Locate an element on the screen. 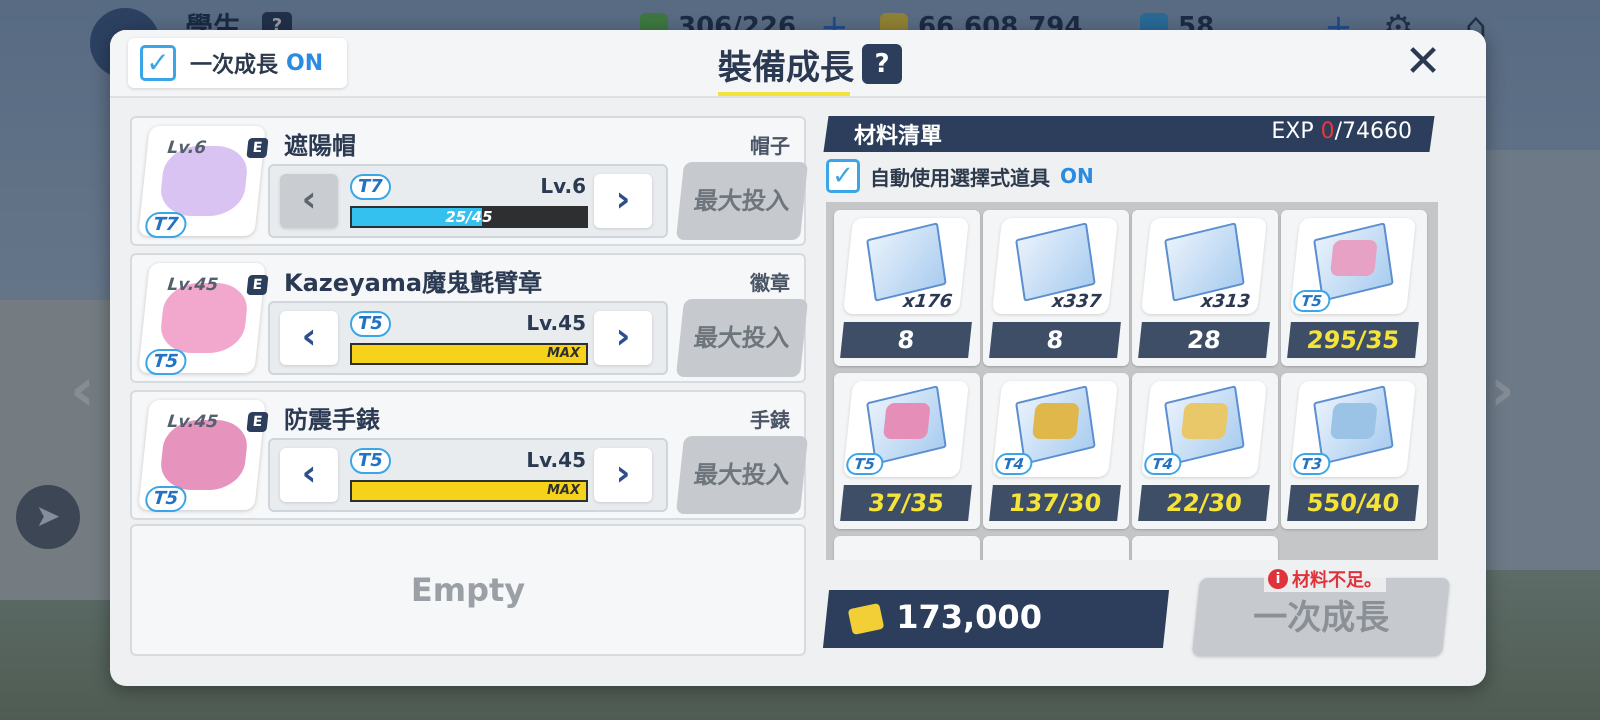  level-selector: ‹ T5 Lv.45 MAX › is located at coordinates (468, 338).